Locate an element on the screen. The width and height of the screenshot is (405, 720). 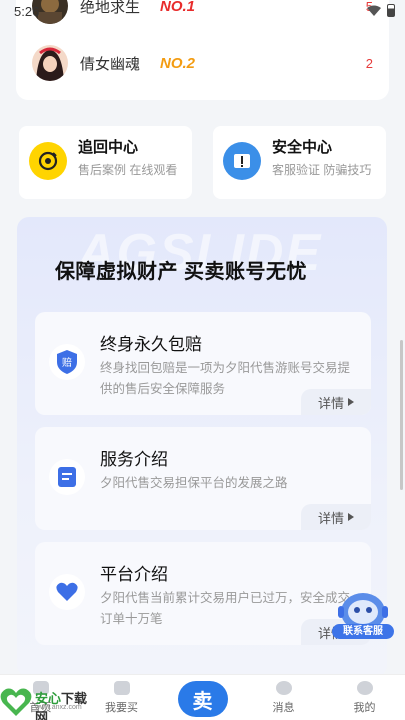
brand-logo: 安心下载网 www.anxz.com is located at coordinates (50, 700).